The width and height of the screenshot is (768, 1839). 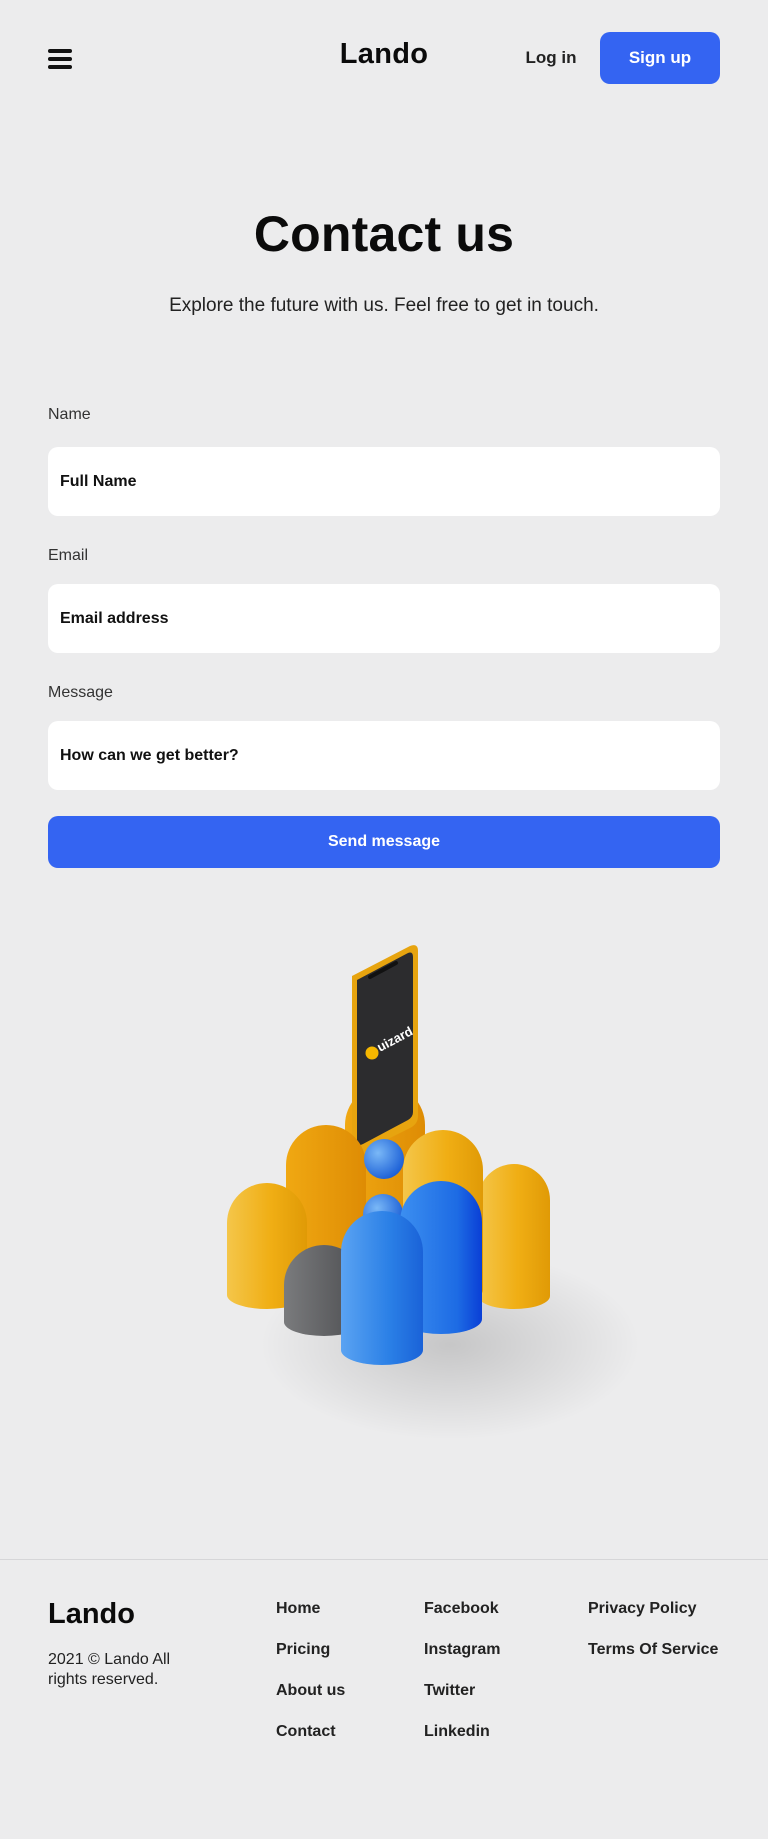 What do you see at coordinates (68, 555) in the screenshot?
I see `email-label: Email` at bounding box center [68, 555].